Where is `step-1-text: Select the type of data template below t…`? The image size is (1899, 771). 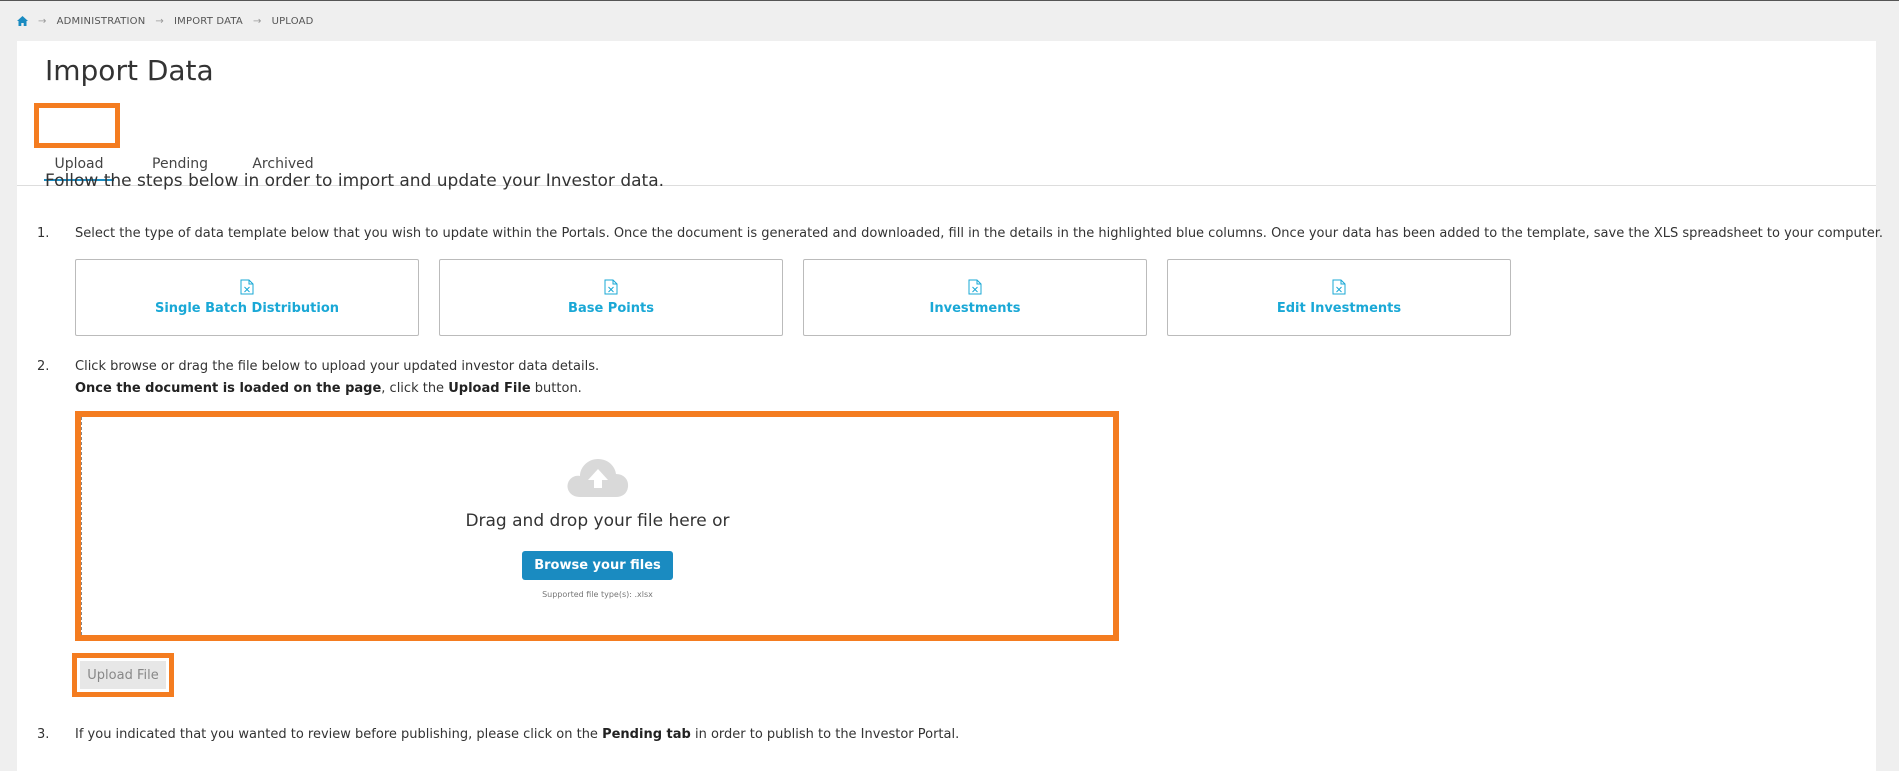 step-1-text: Select the type of data template below t… is located at coordinates (979, 233).